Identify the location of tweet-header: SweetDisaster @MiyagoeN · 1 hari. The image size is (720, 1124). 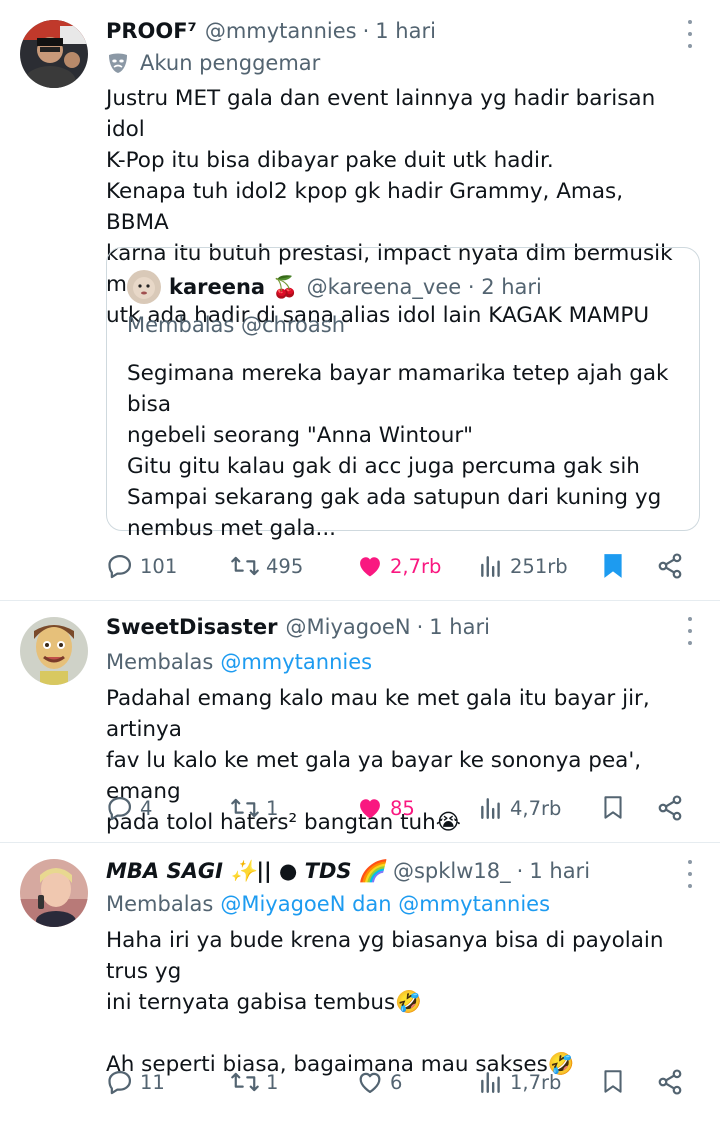
(383, 627).